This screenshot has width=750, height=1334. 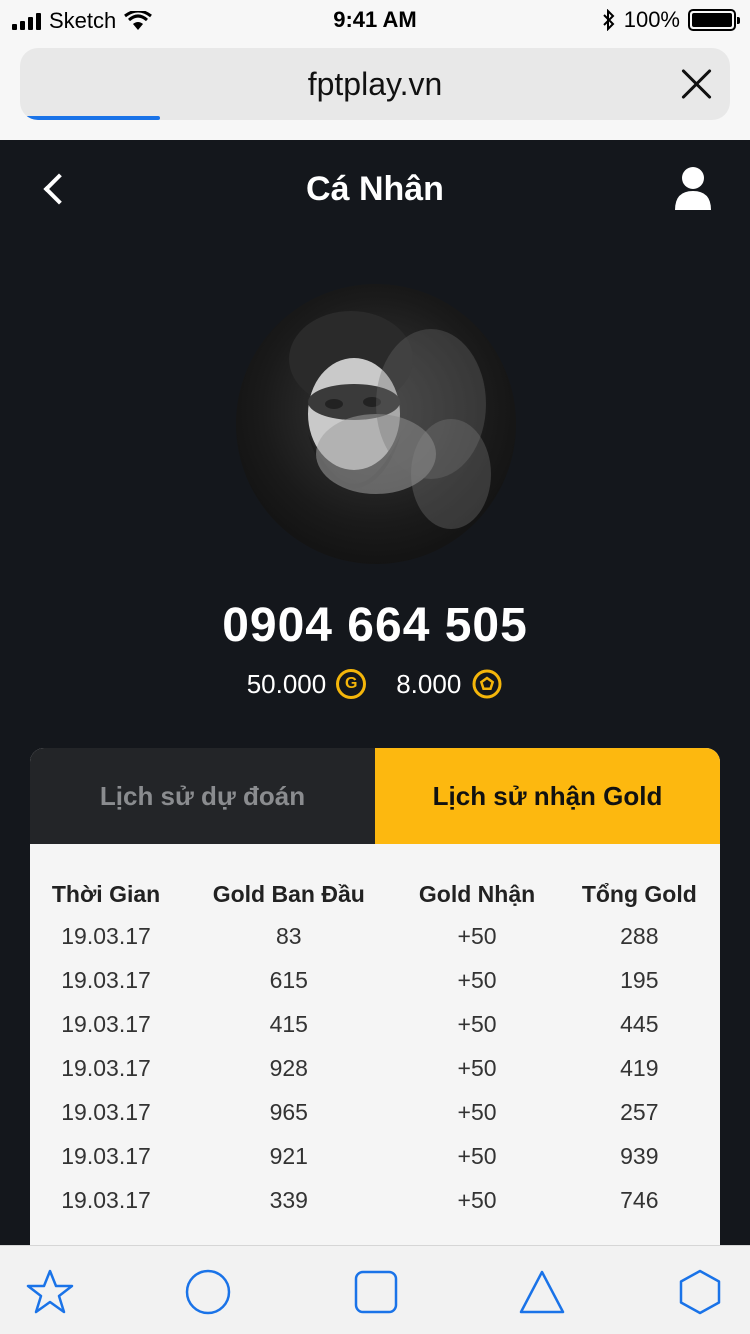 I want to click on bluetooth-icon, so click(x=609, y=20).